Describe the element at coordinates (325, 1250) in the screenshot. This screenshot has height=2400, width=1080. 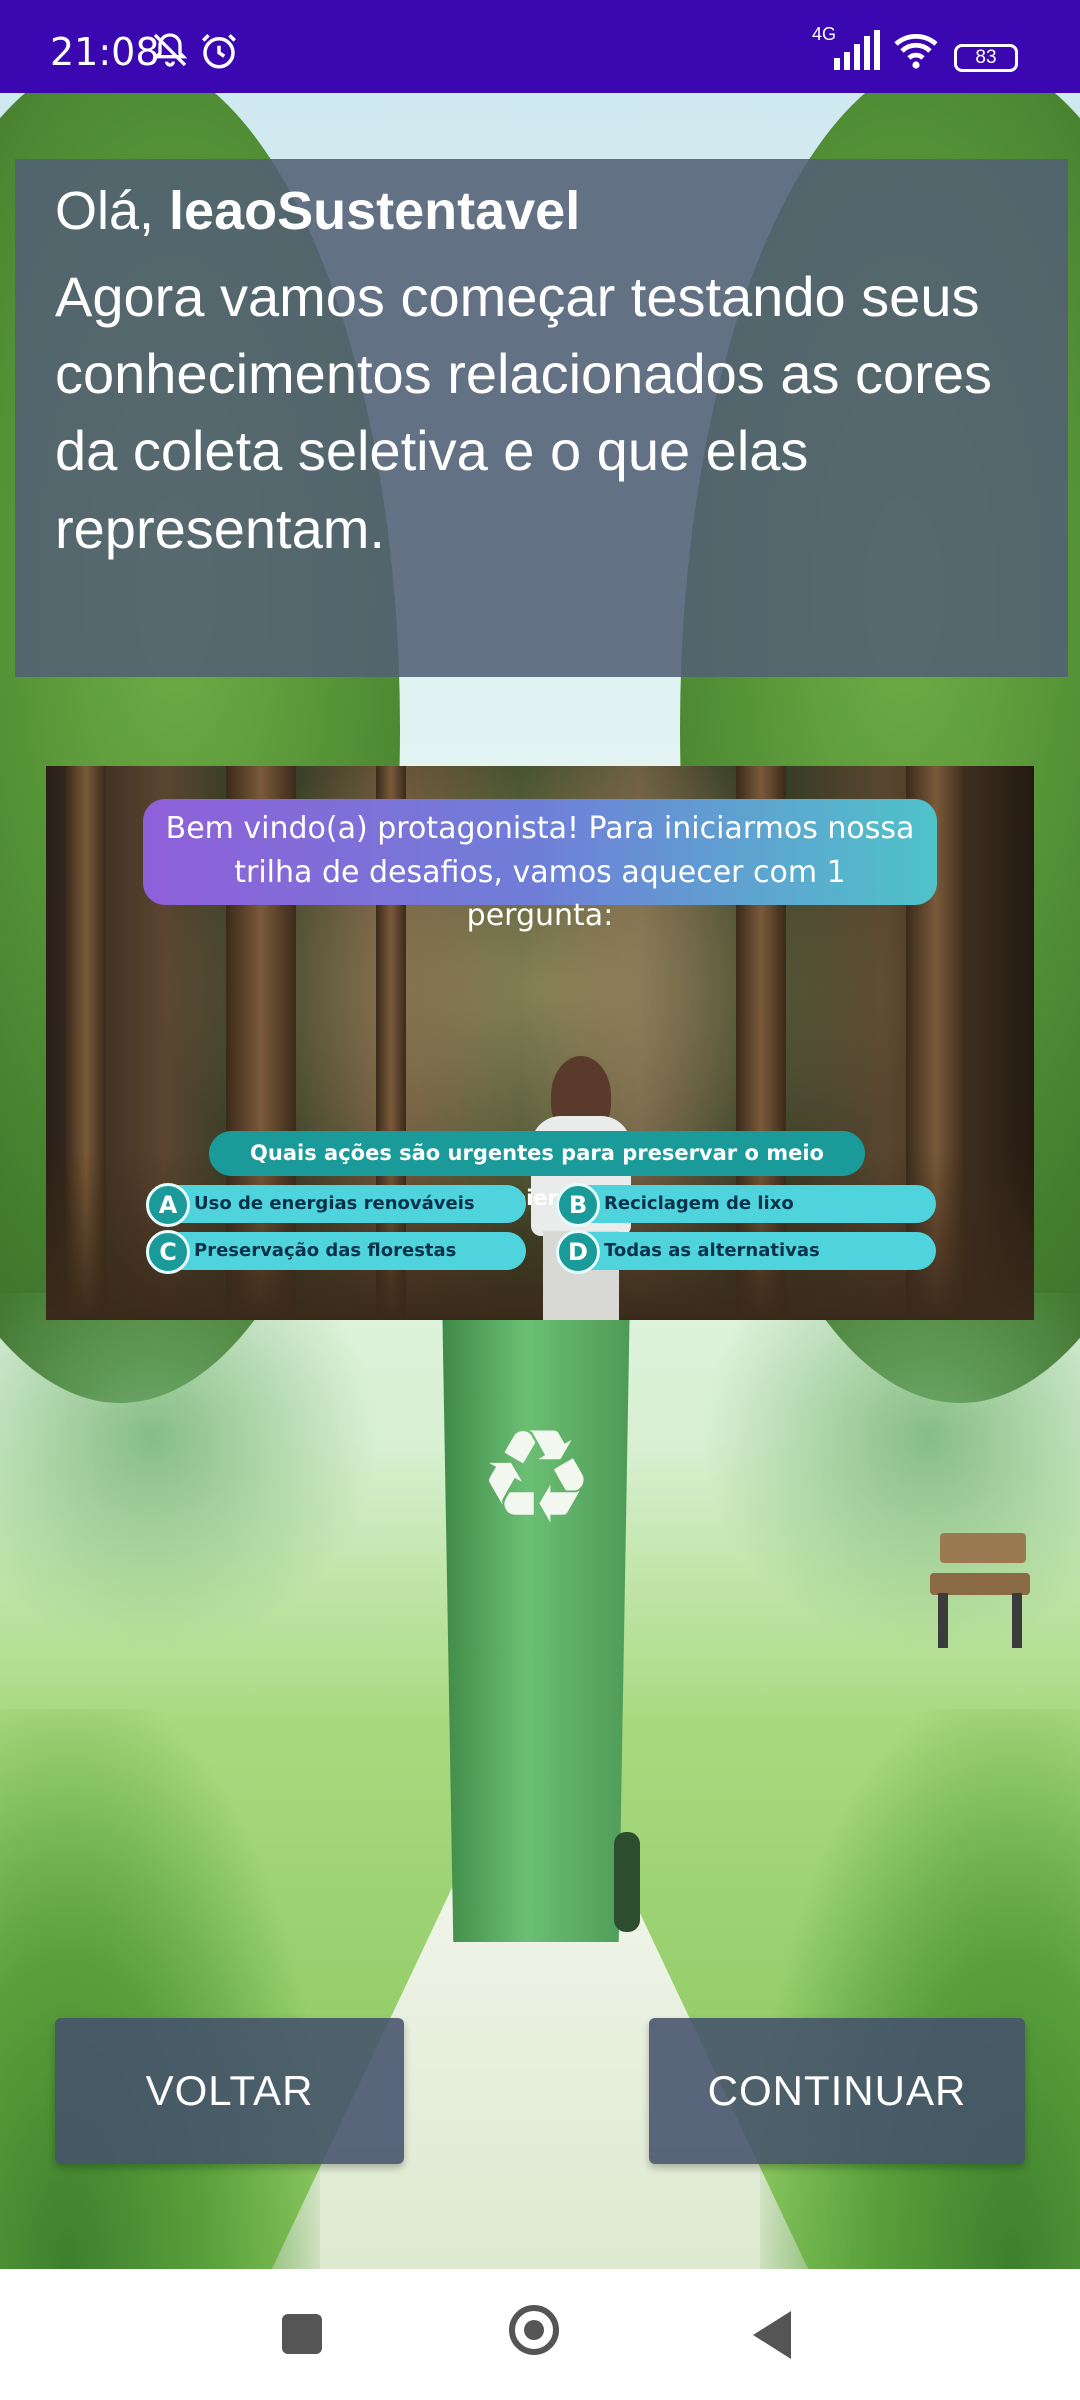
I see `option-text: Preservação das florestas` at that location.